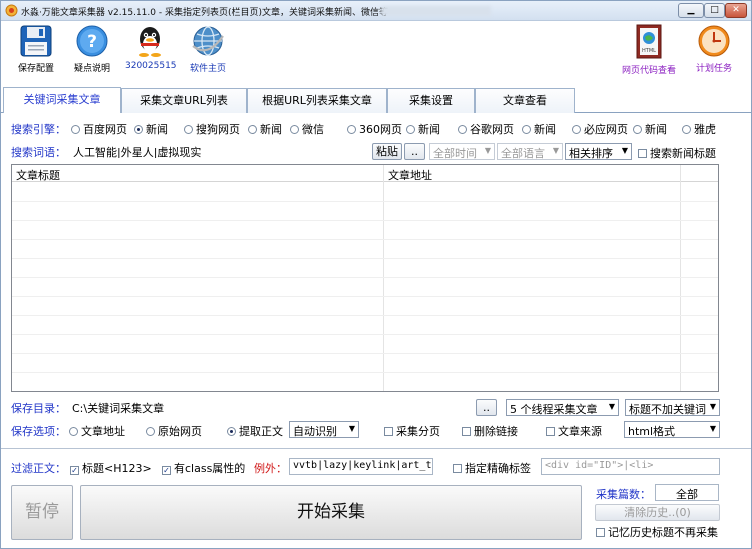  Describe the element at coordinates (166, 470) in the screenshot. I see `checkbox-checked-icon: ✓` at that location.